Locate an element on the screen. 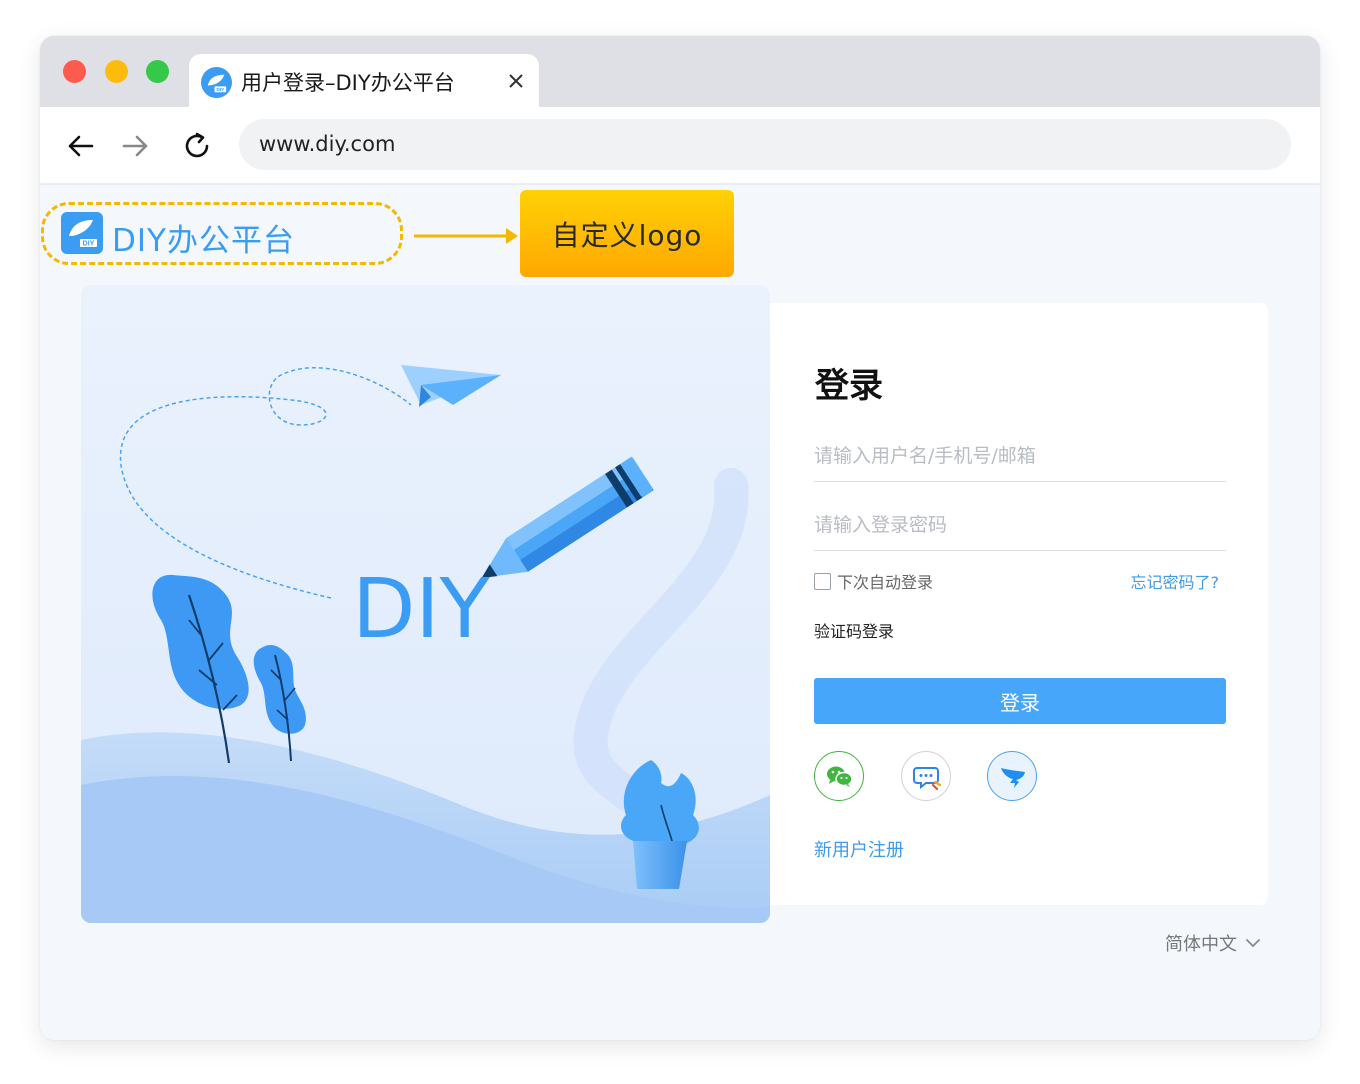  username-input is located at coordinates (1020, 456).